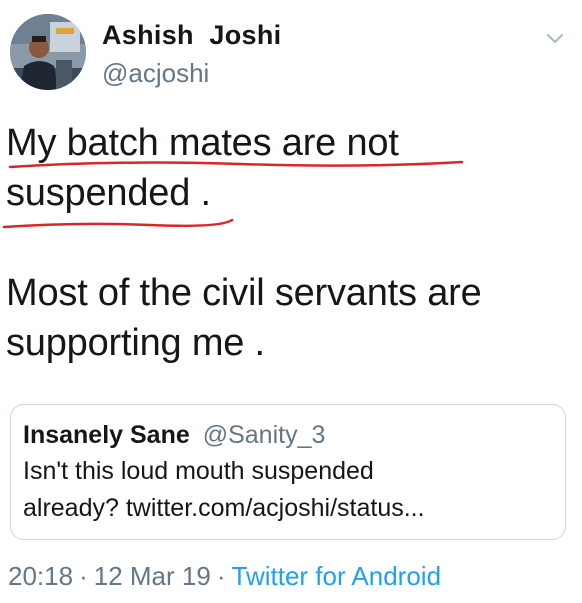 This screenshot has width=582, height=603. Describe the element at coordinates (106, 435) in the screenshot. I see `quoted-author-name: Insanely Sane` at that location.